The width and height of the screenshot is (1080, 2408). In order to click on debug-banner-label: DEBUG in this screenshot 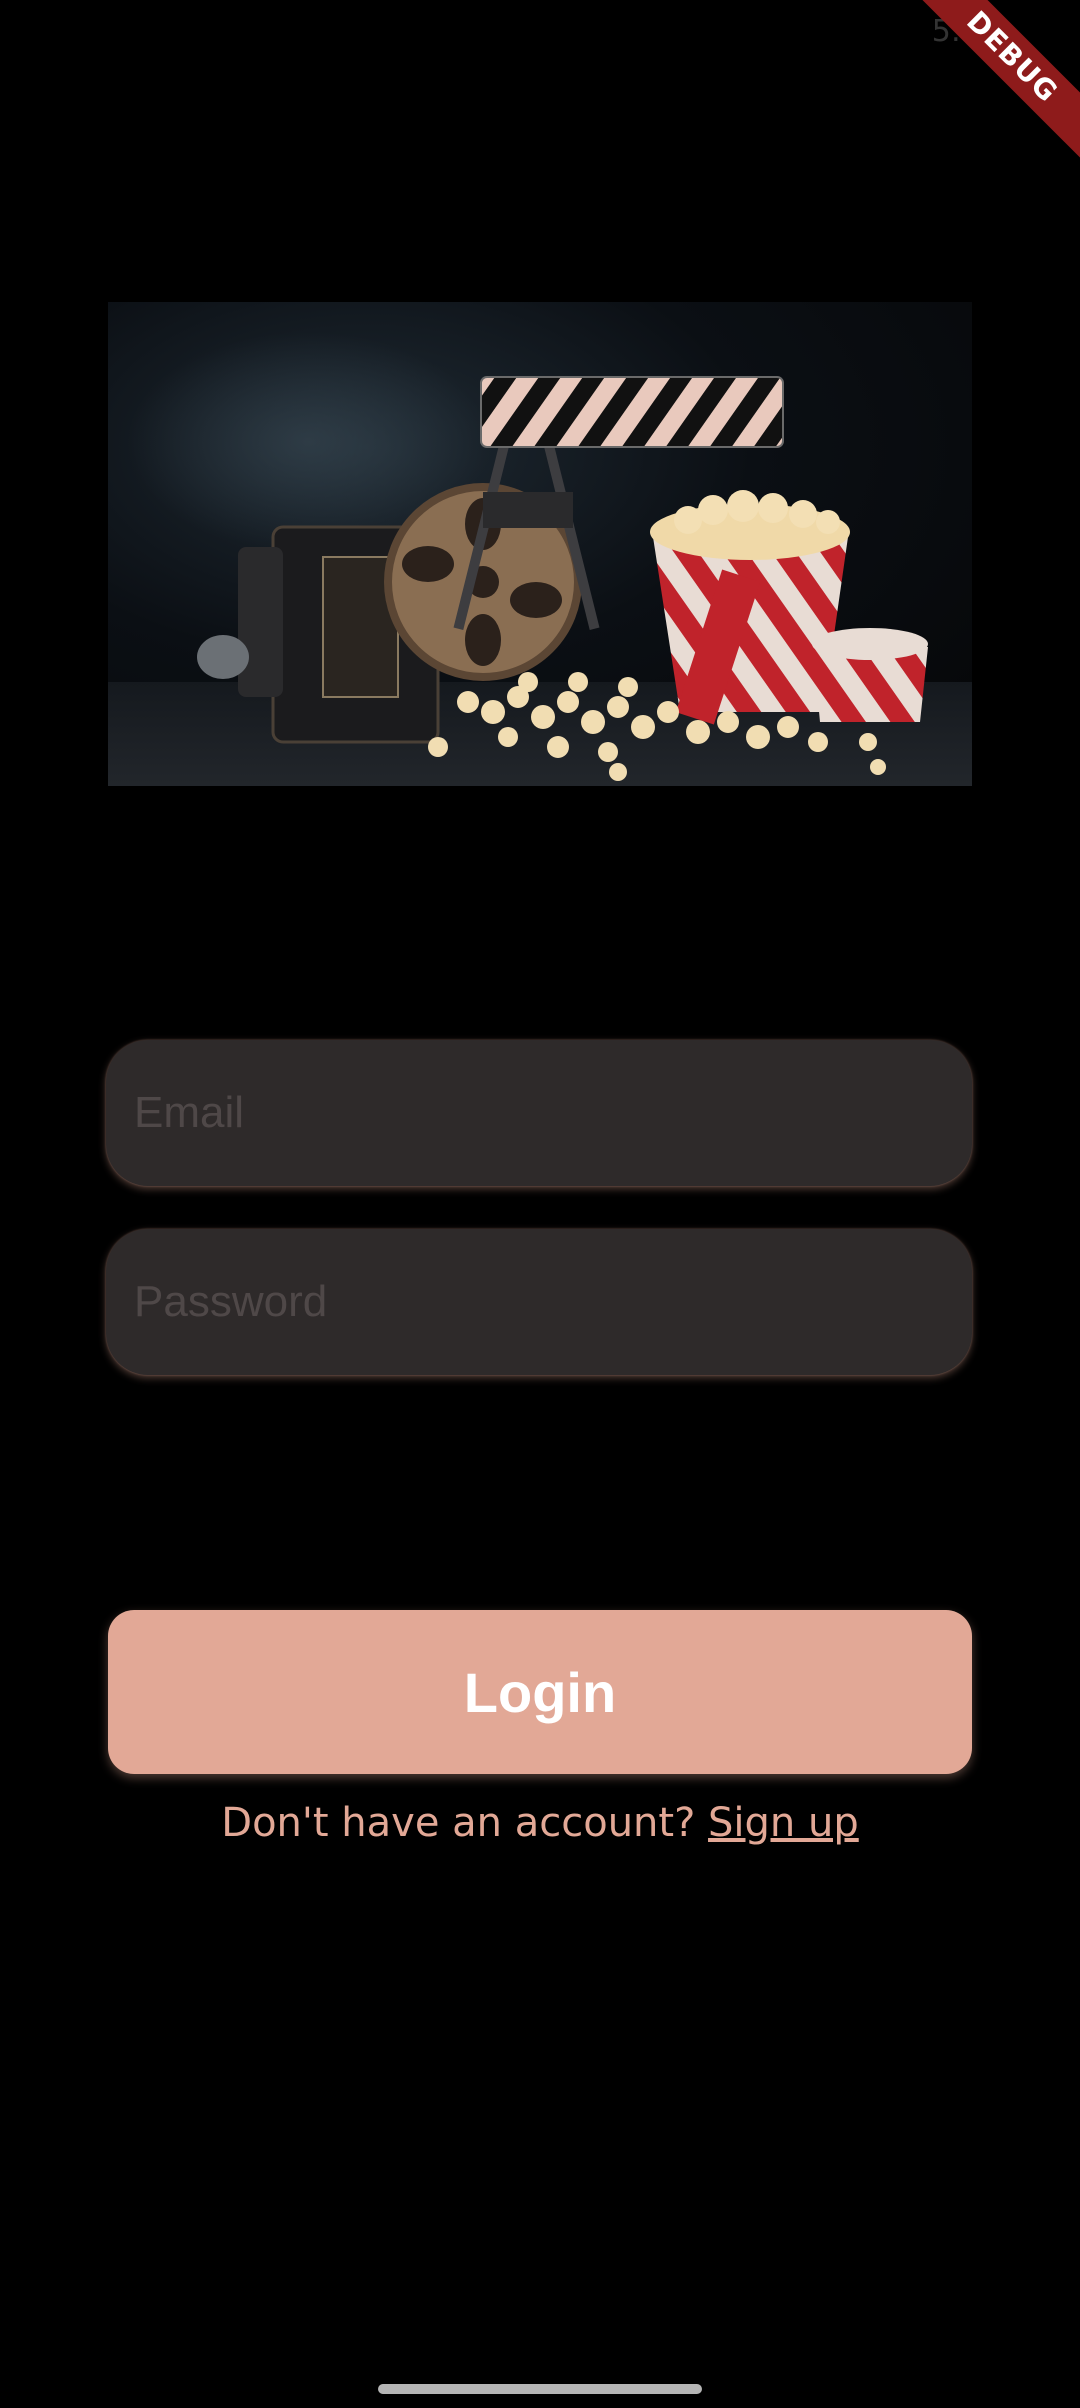, I will do `click(991, 83)`.